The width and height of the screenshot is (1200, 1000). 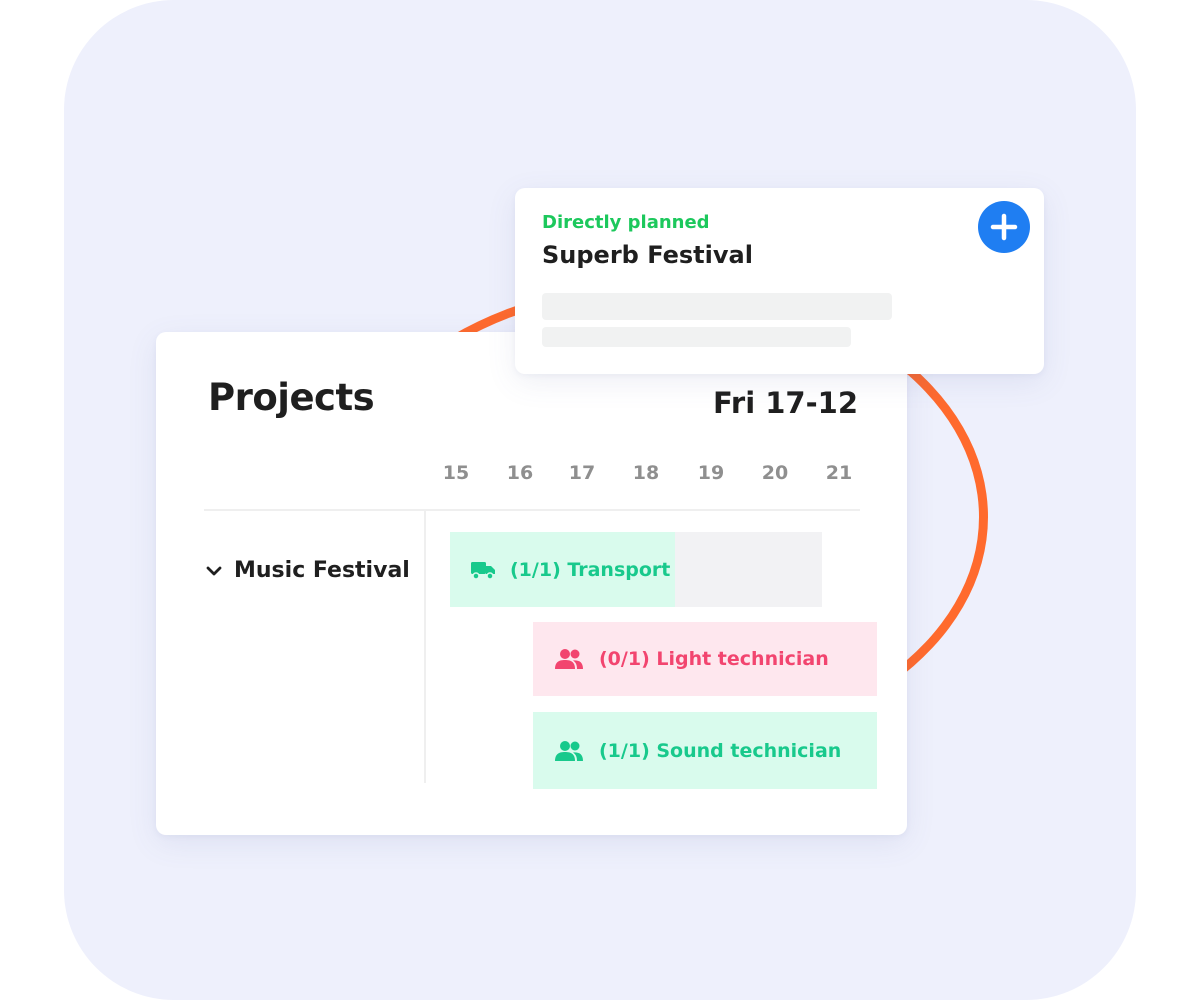 I want to click on assignment-bar-sound-technician: (1/1) Sound technician, so click(x=705, y=750).